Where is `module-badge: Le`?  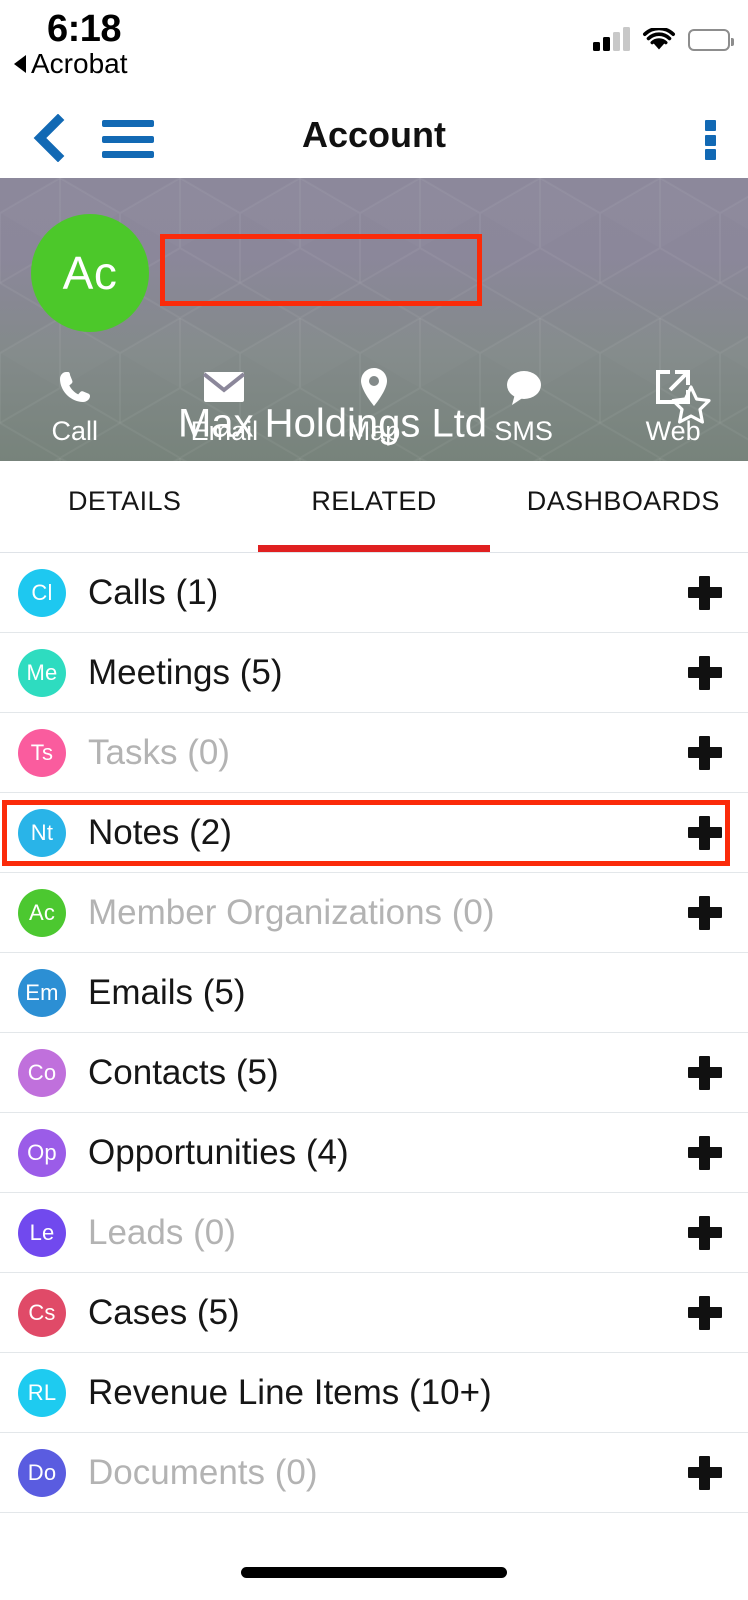 module-badge: Le is located at coordinates (42, 1232).